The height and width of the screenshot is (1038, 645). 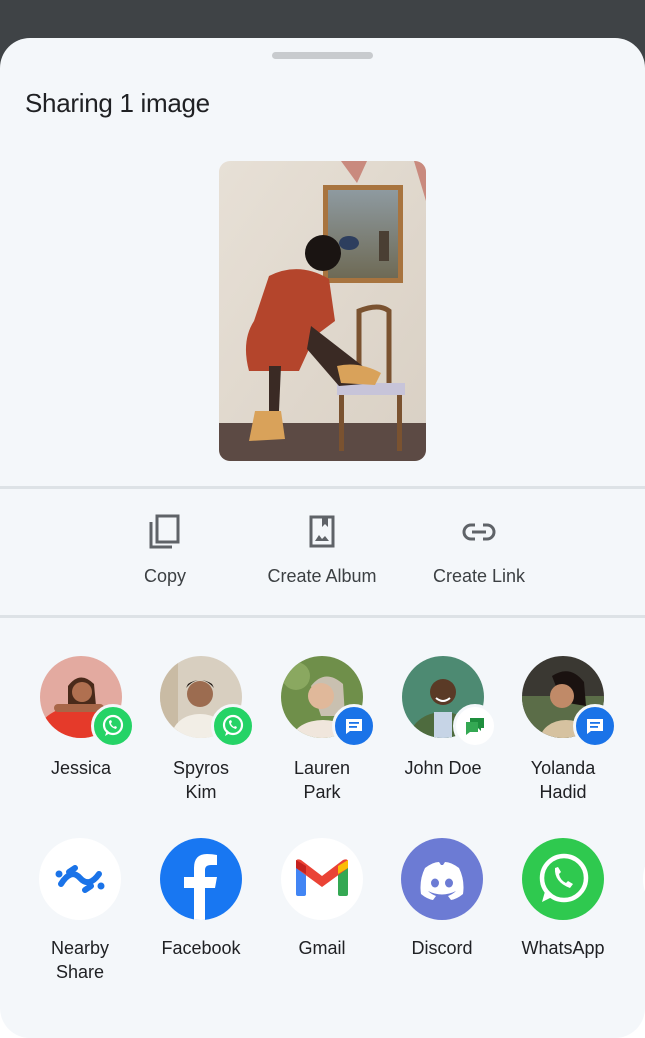 I want to click on divider-top, so click(x=322, y=487).